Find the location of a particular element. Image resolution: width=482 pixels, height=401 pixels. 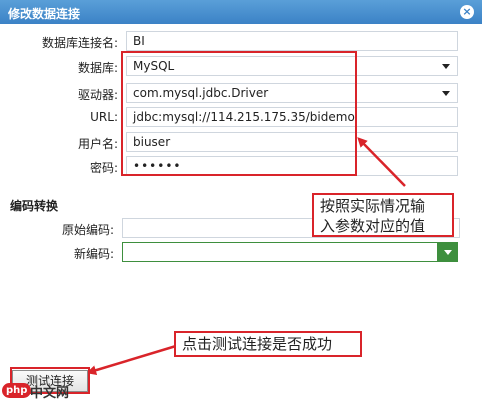

database-label: 数据库: is located at coordinates (97, 68).